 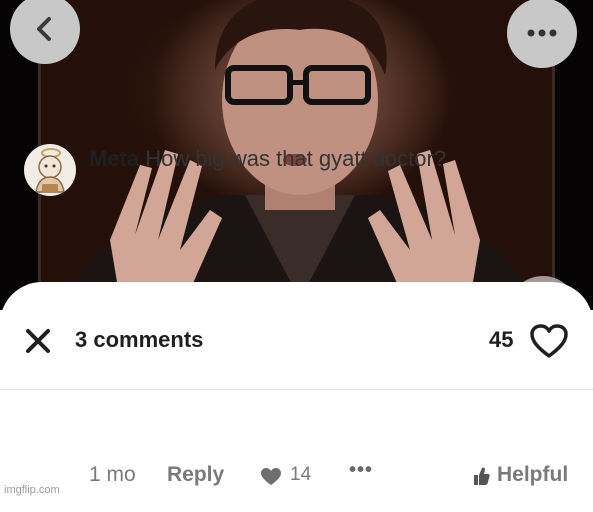 I want to click on avatar-image, so click(x=50, y=170).